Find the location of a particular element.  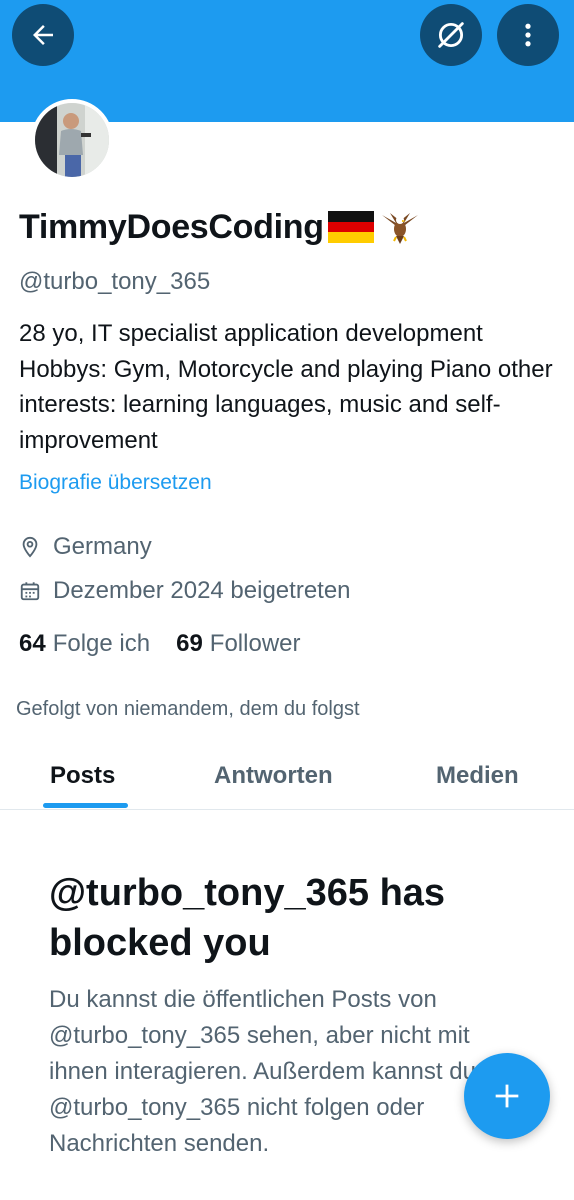

display-name: TimmyDoesCoding is located at coordinates (219, 227).